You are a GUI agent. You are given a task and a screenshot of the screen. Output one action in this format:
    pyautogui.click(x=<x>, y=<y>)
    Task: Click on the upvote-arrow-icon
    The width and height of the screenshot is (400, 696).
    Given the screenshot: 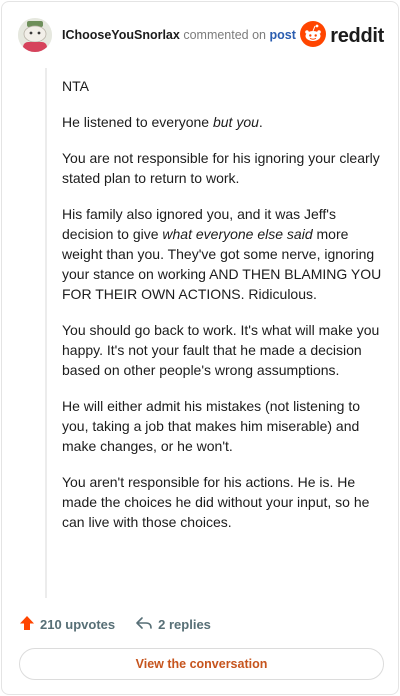 What is the action you would take?
    pyautogui.click(x=29, y=624)
    